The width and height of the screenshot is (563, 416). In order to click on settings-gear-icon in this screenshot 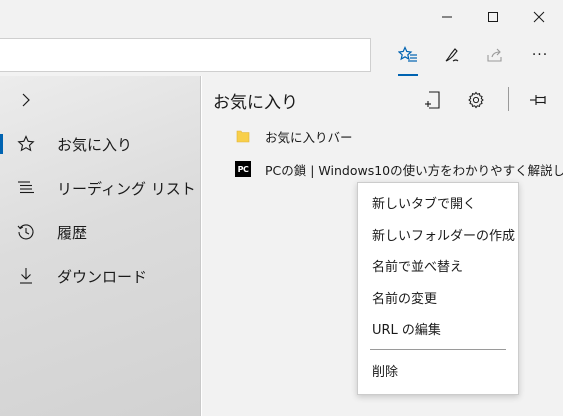, I will do `click(476, 100)`.